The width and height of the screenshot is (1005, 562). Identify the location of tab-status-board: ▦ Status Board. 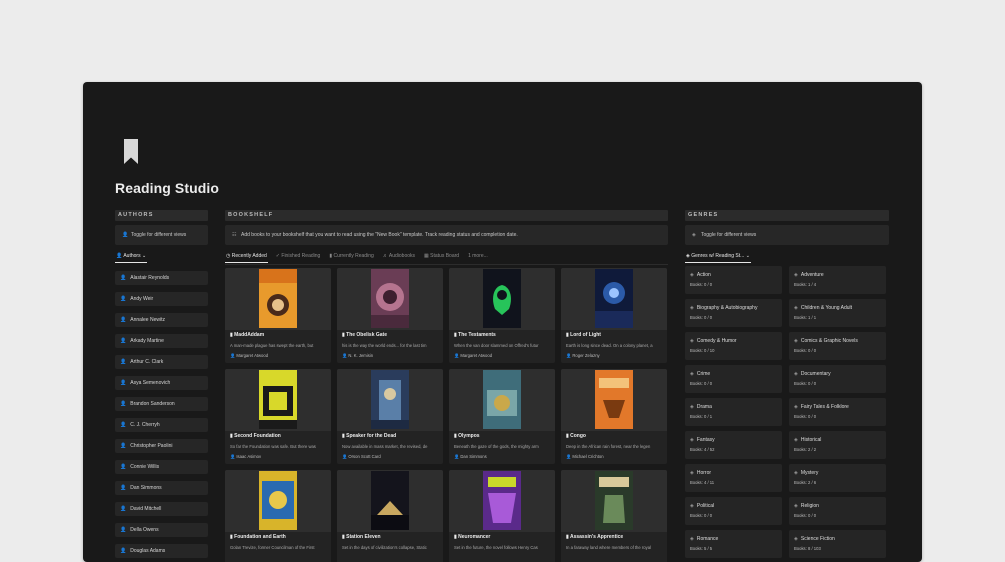
(441, 257).